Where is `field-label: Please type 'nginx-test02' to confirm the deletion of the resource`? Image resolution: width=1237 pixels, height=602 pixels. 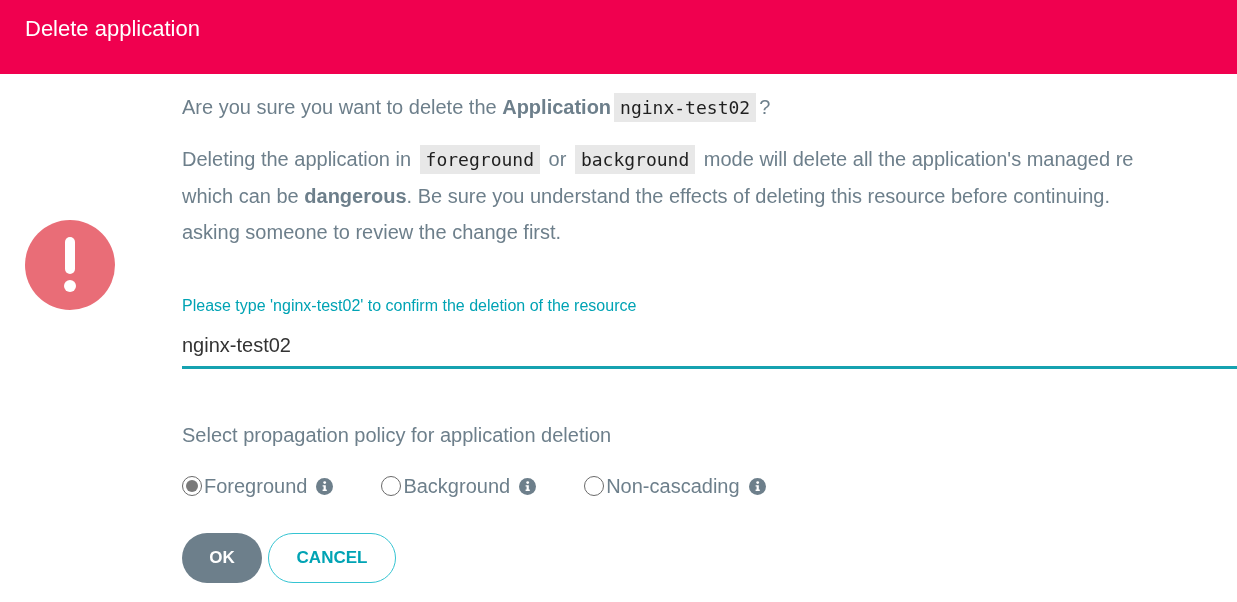 field-label: Please type 'nginx-test02' to confirm the deletion of the resource is located at coordinates (409, 306).